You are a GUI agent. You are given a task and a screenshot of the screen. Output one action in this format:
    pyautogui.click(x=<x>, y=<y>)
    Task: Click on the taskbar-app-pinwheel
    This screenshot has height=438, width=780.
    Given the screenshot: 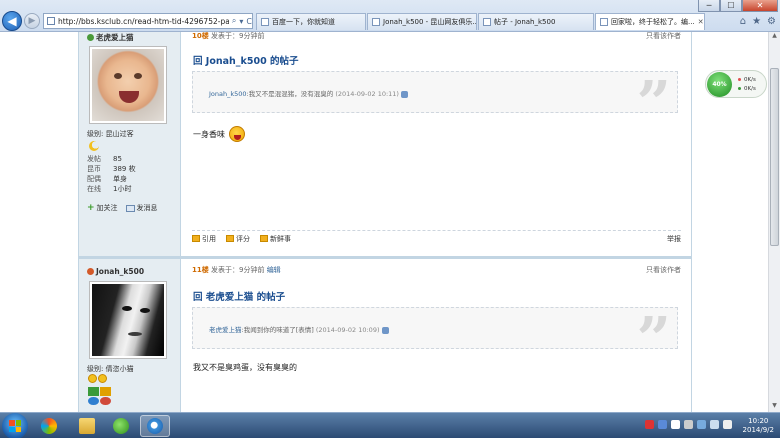 What is the action you would take?
    pyautogui.click(x=49, y=426)
    